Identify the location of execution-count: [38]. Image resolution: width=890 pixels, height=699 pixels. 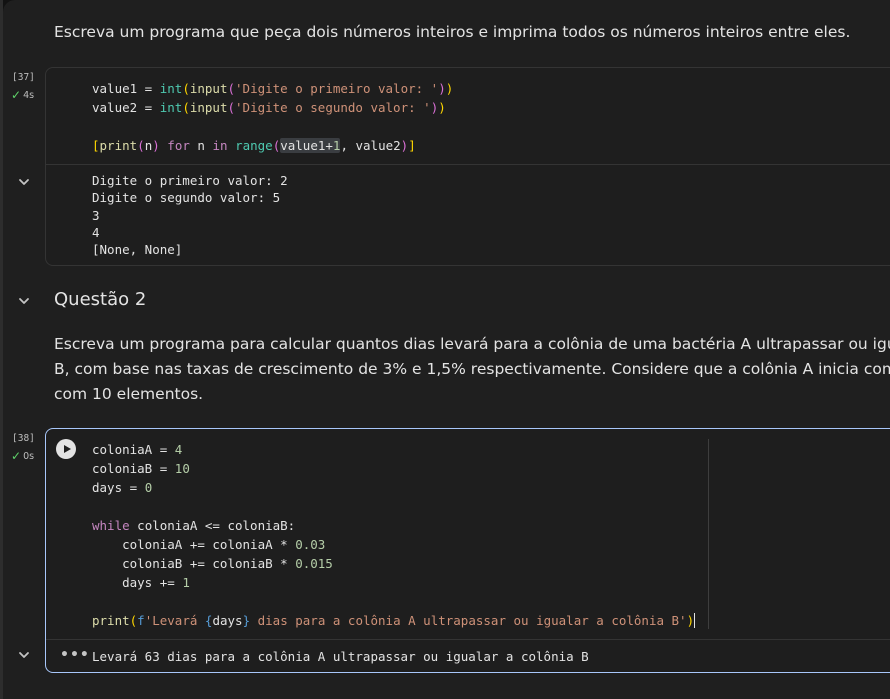
(23, 438).